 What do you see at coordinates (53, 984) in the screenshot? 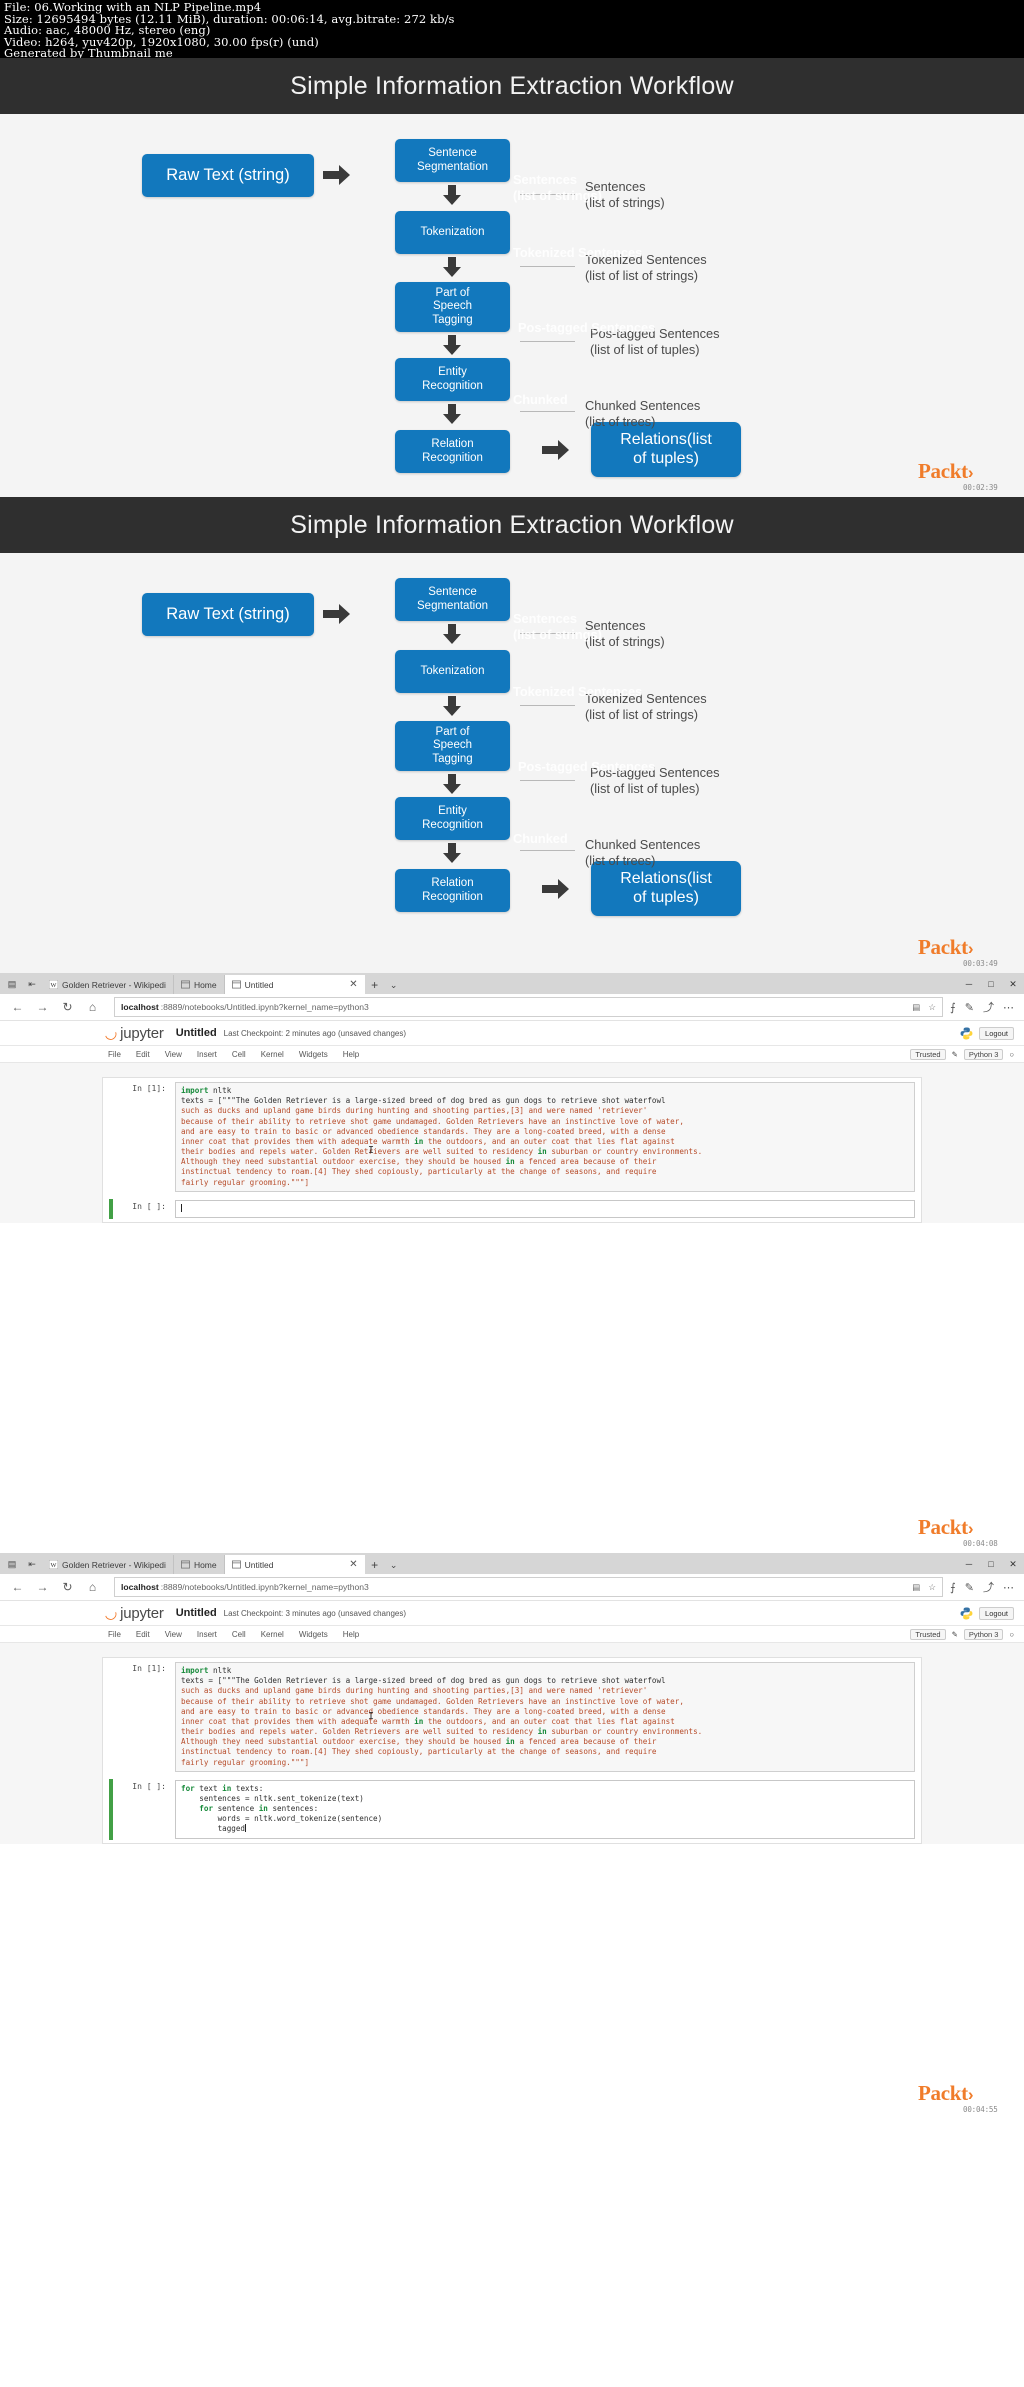
I see `wikipedia-icon: W` at bounding box center [53, 984].